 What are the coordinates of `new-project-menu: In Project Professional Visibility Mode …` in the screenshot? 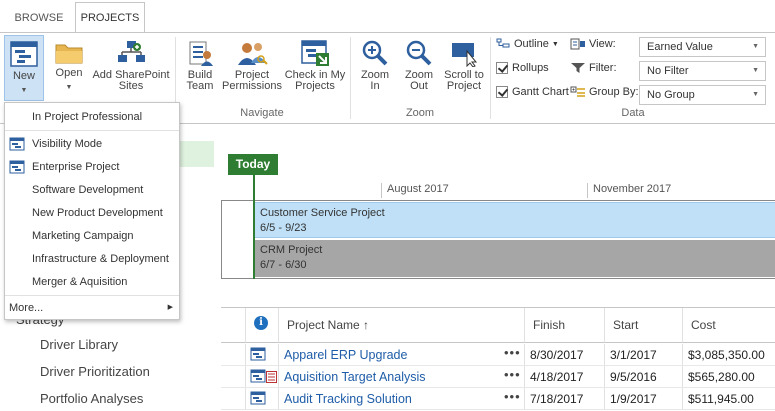 It's located at (92, 211).